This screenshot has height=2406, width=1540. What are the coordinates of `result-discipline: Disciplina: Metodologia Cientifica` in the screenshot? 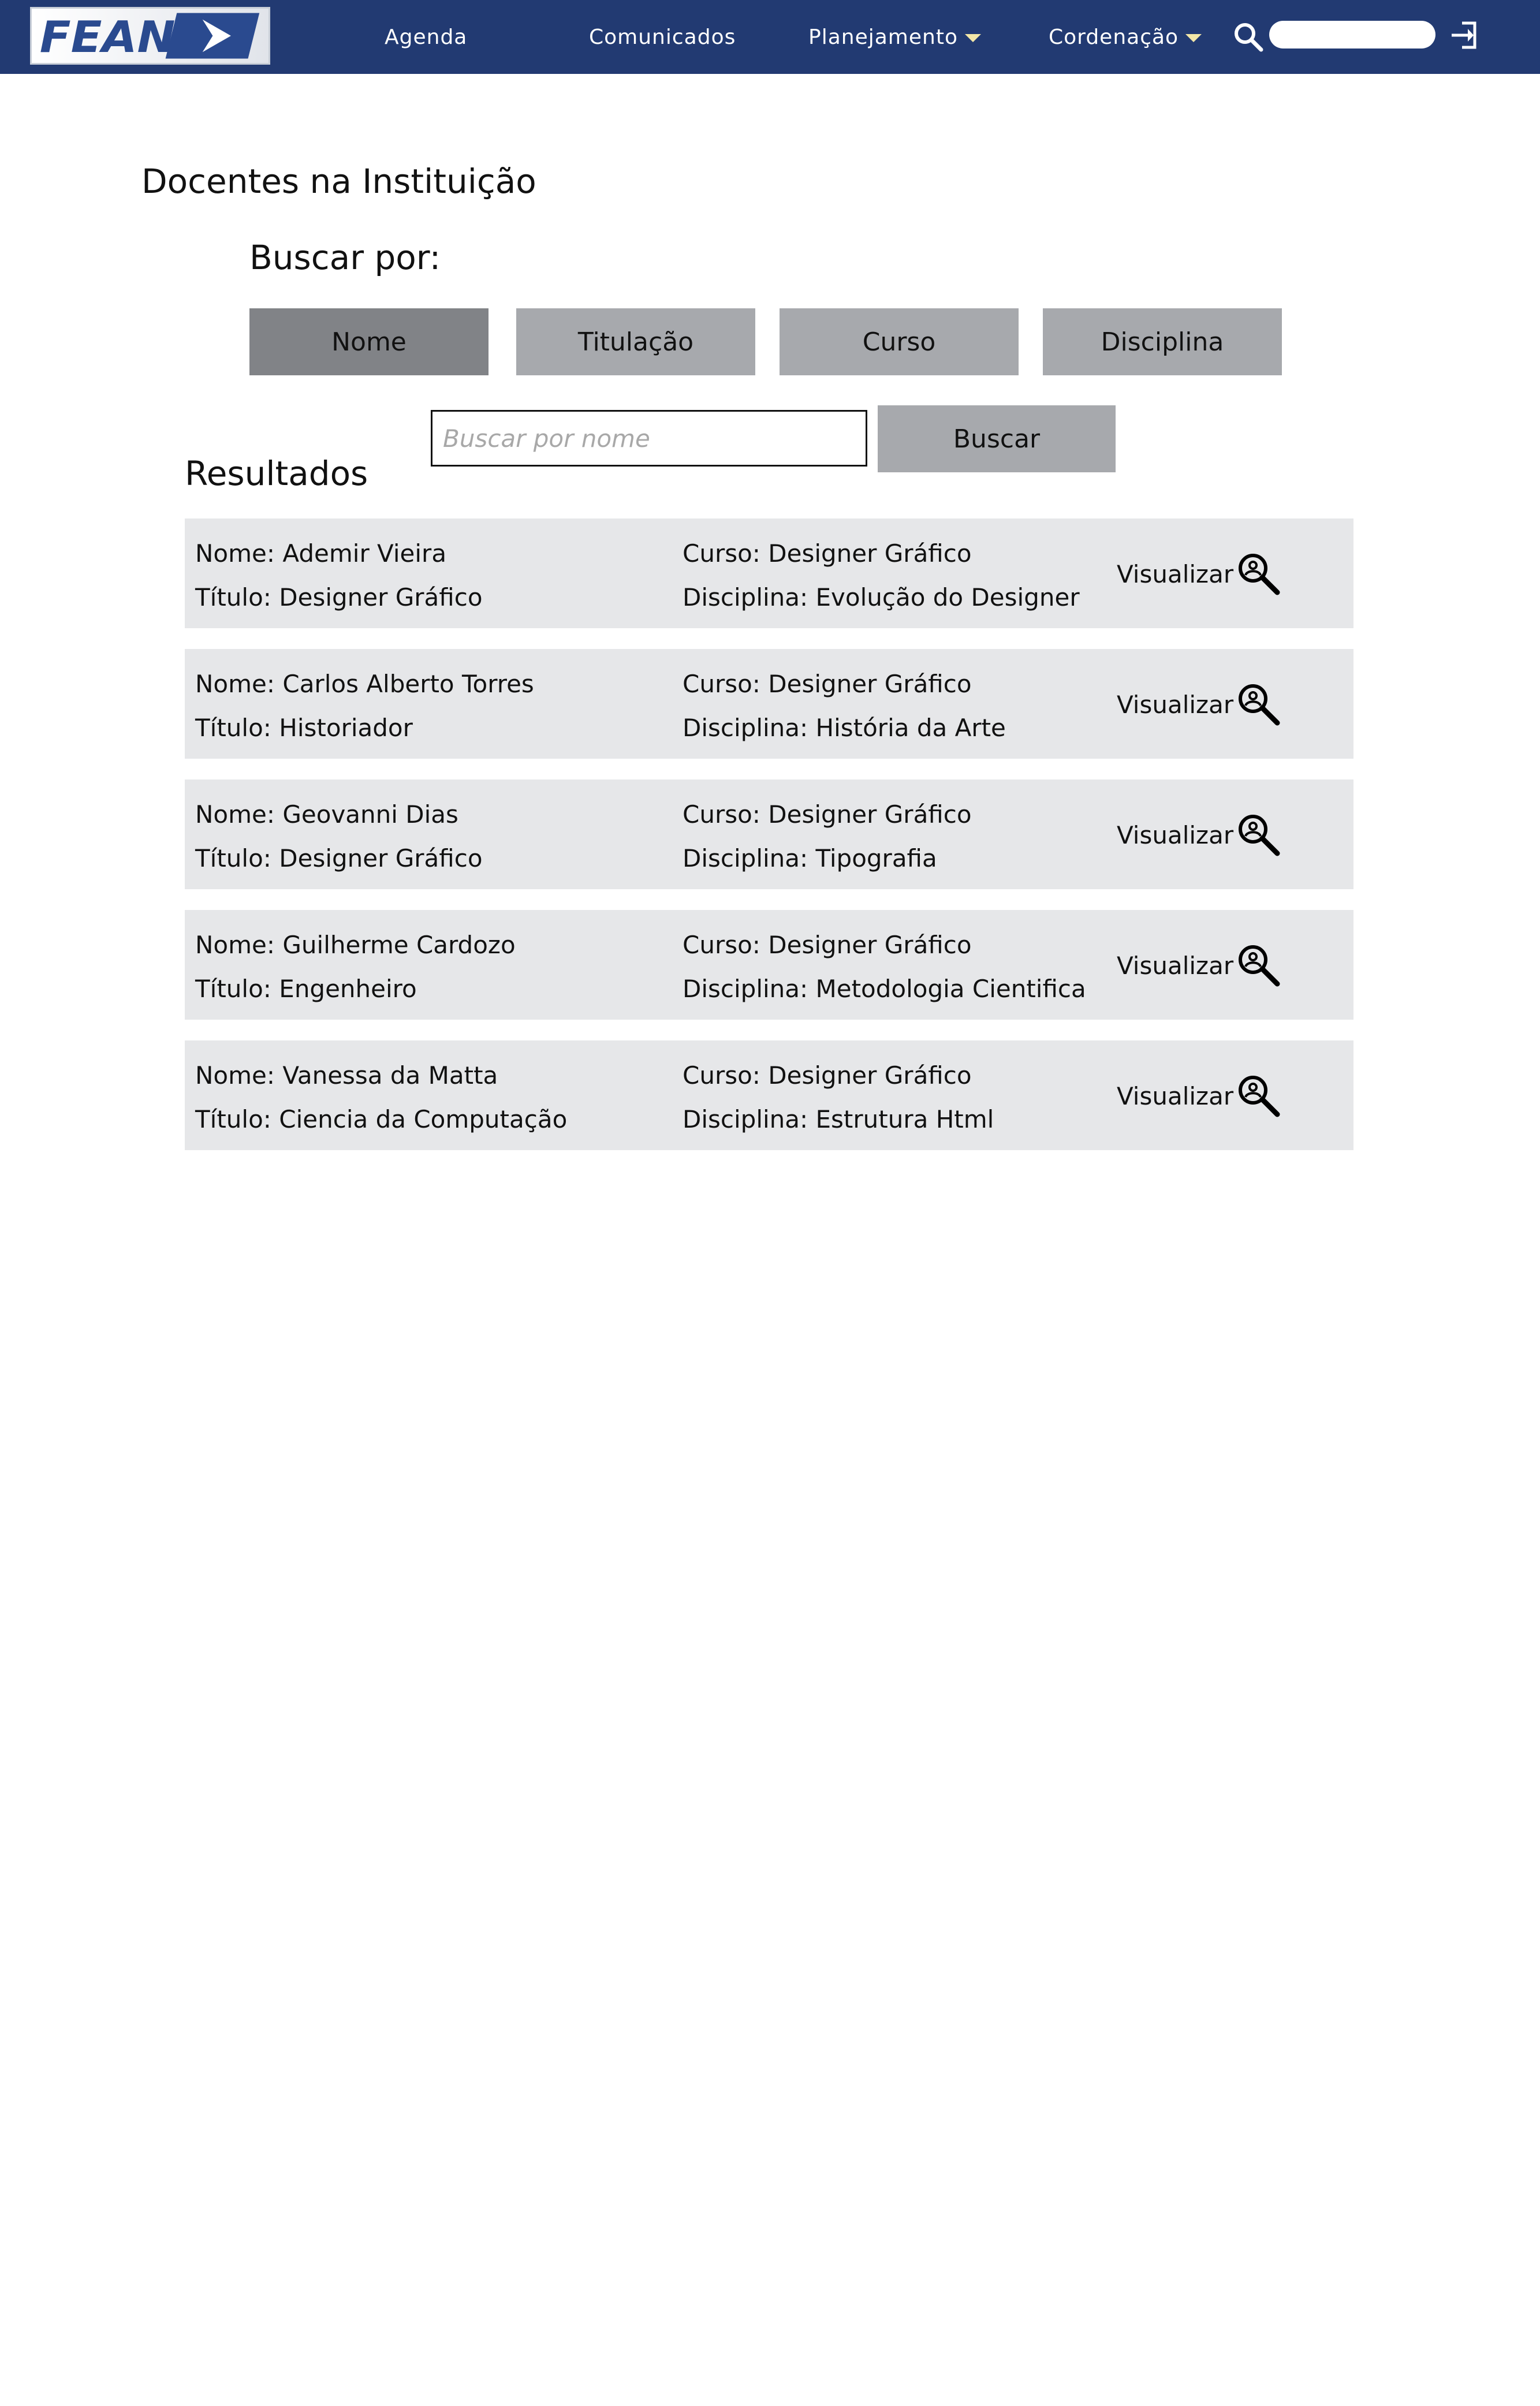 It's located at (885, 989).